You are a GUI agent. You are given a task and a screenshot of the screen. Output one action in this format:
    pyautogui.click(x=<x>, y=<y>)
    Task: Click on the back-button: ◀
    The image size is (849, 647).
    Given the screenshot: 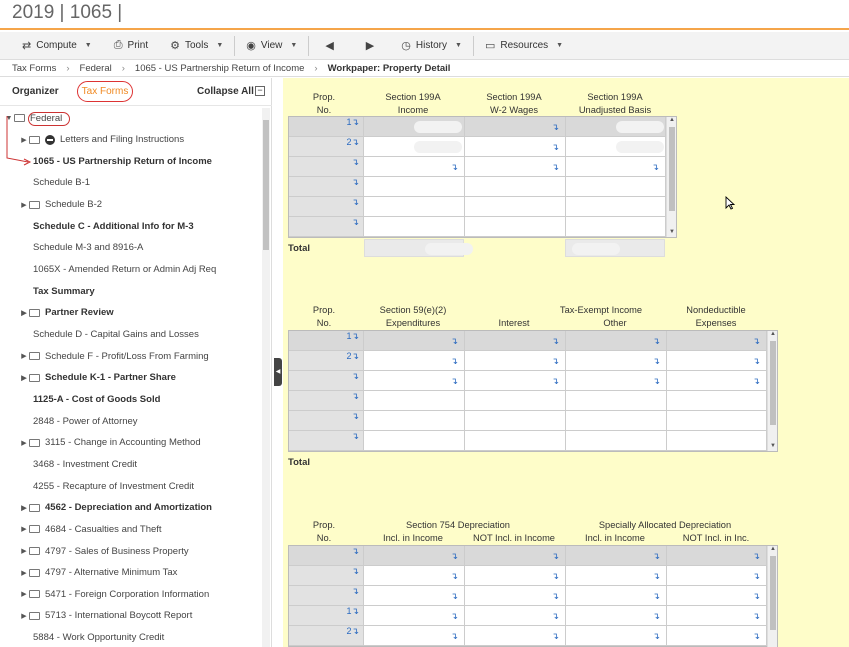 What is the action you would take?
    pyautogui.click(x=329, y=45)
    